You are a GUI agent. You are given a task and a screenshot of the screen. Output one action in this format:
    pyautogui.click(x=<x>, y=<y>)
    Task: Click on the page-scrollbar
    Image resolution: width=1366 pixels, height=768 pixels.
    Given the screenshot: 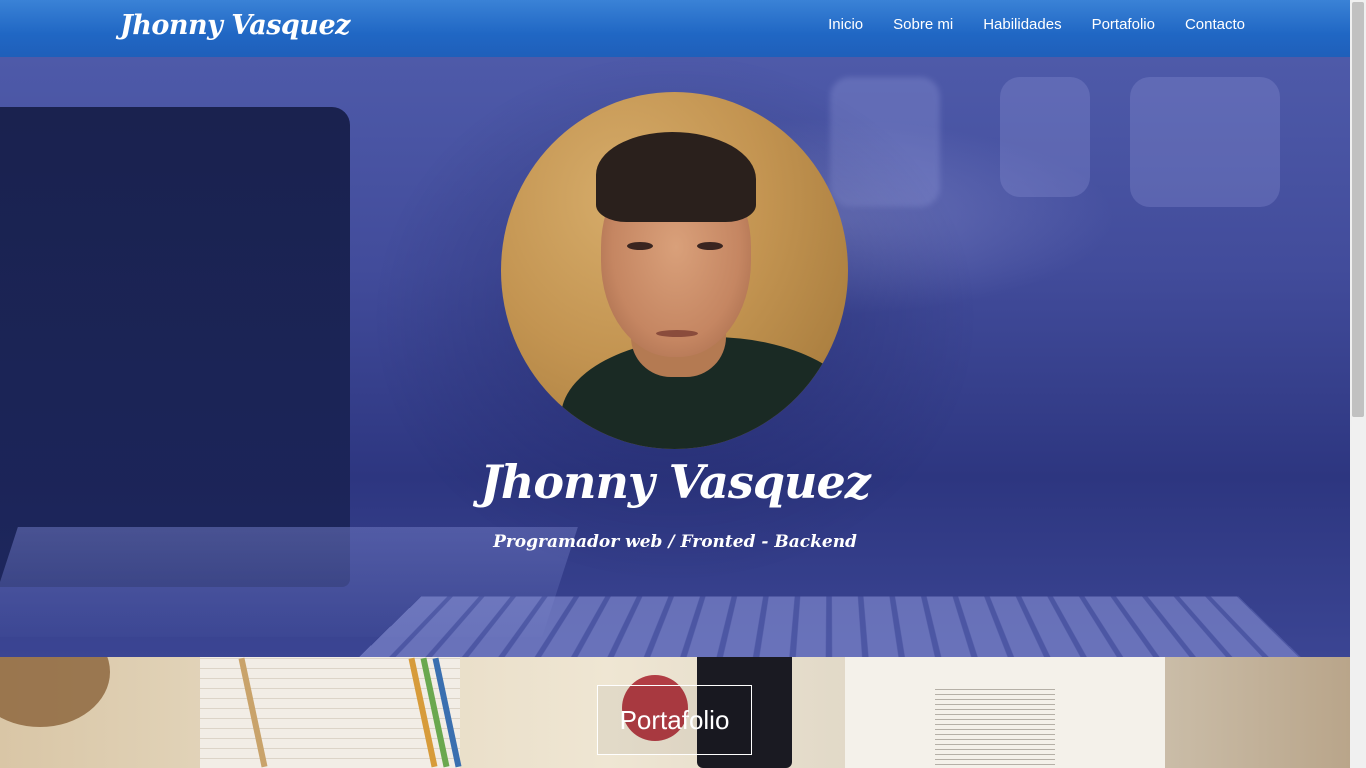 What is the action you would take?
    pyautogui.click(x=1358, y=384)
    